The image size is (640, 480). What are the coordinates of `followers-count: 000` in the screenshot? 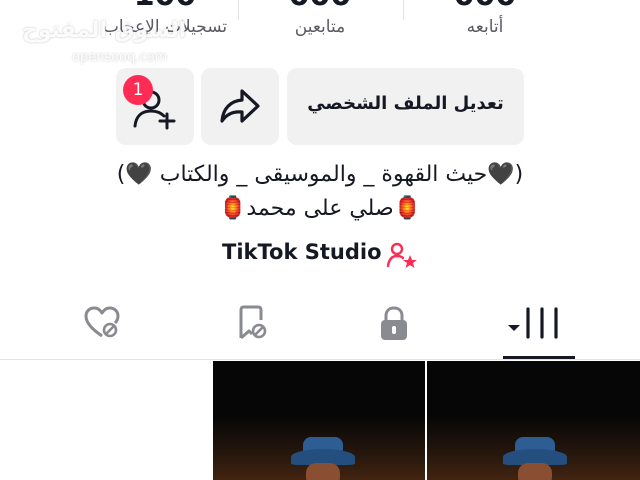 It's located at (320, 6).